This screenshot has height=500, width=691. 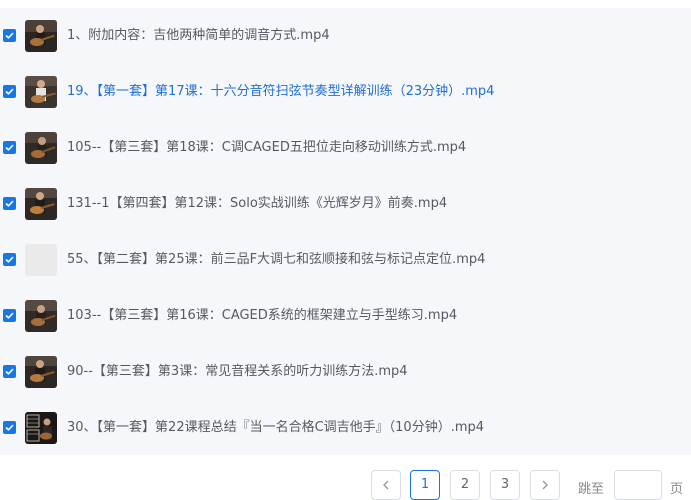 I want to click on next-page-button, so click(x=545, y=485).